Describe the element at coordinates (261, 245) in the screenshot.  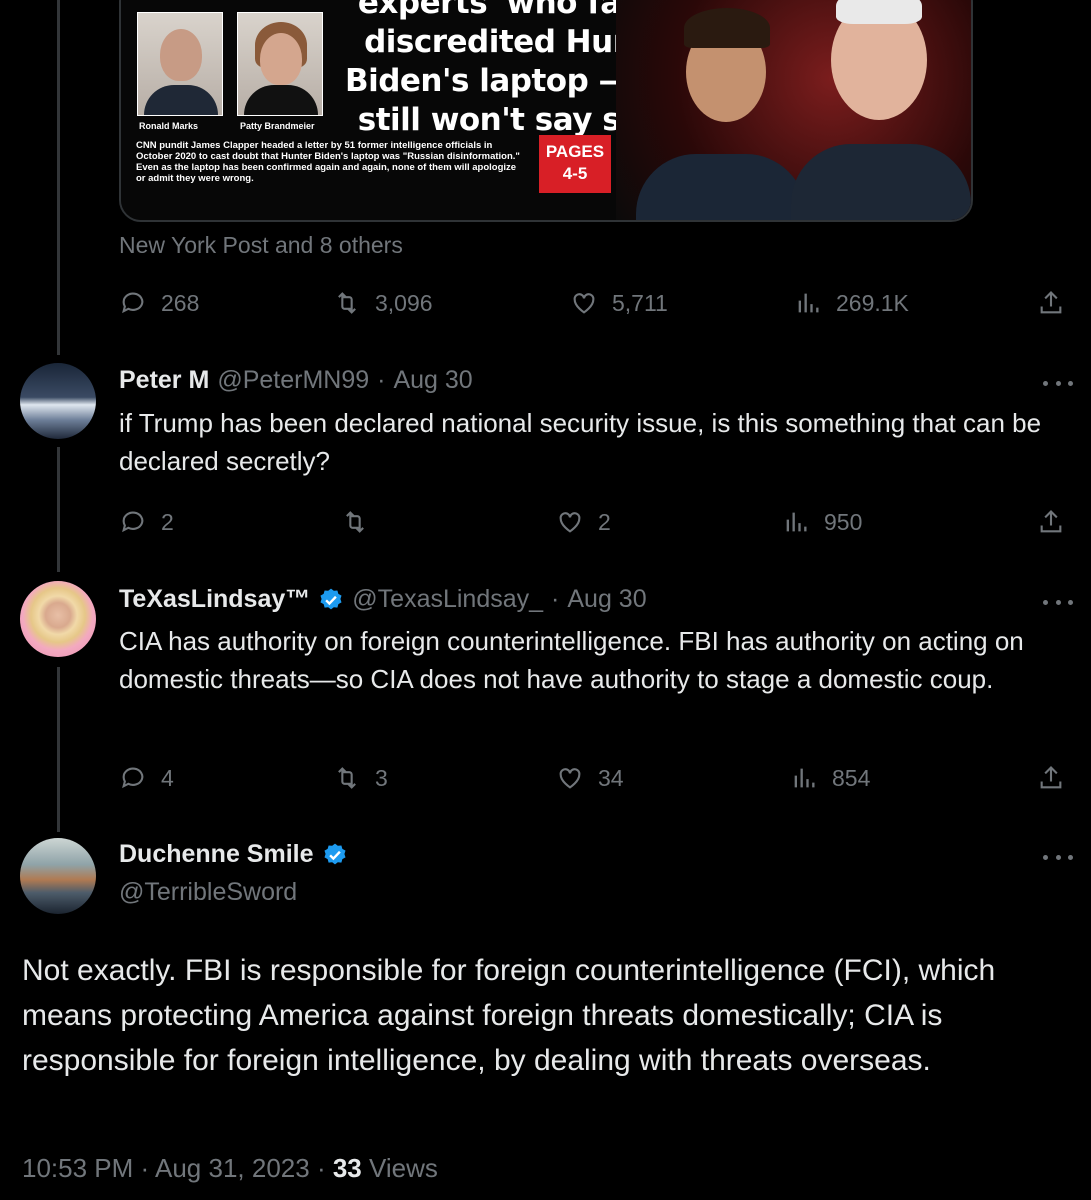
I see `card-source: New York Post and 8 others` at that location.